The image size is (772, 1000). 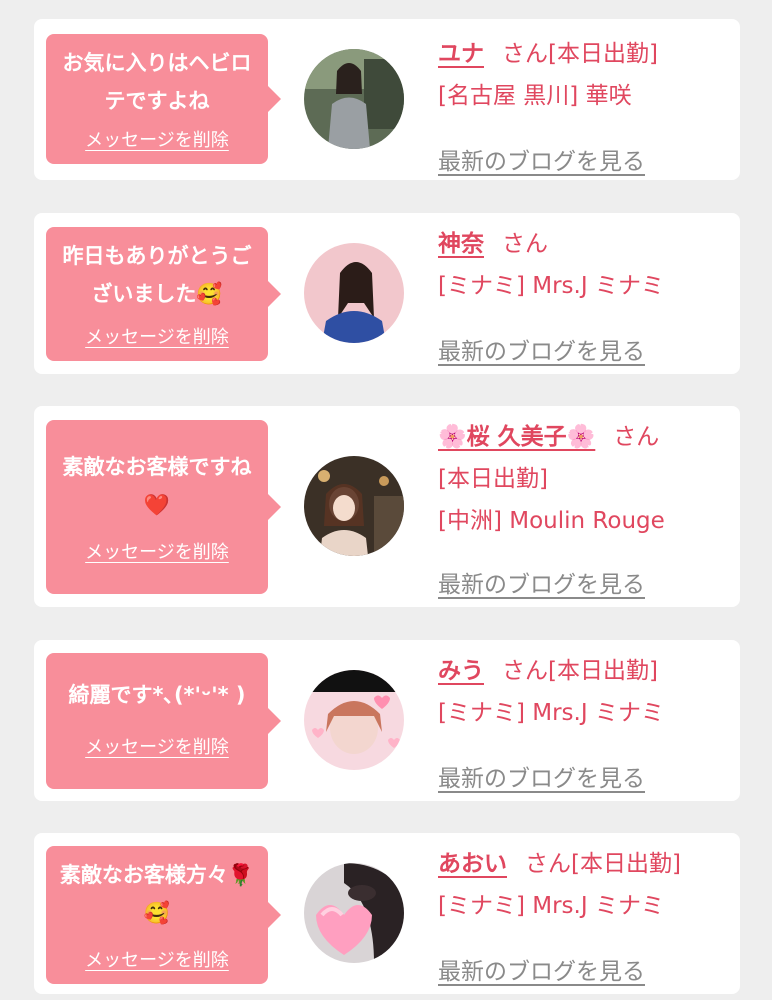 I want to click on message-bubble: 昨日もありがとうございました🥰 メッセージを削除, so click(x=163, y=294).